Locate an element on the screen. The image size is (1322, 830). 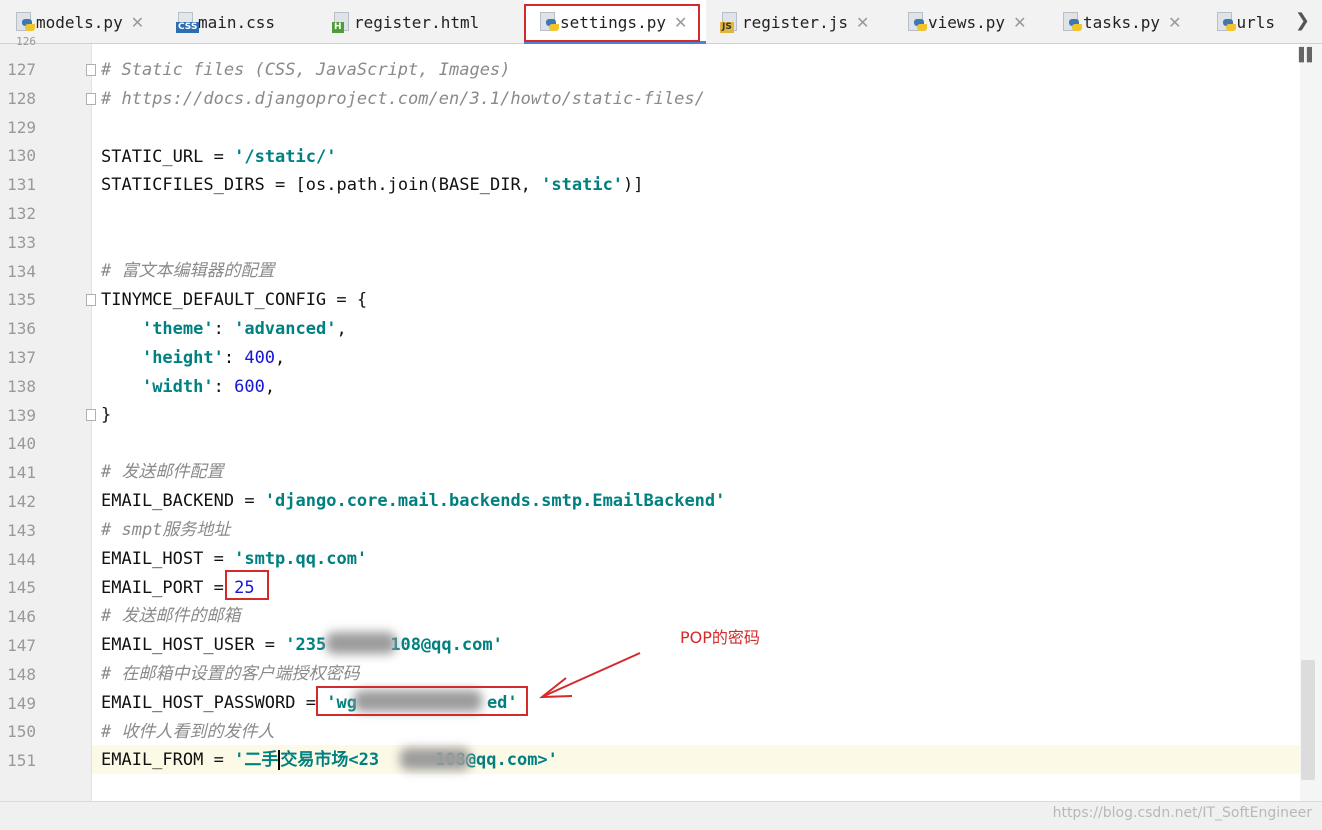
line-number: 150 is located at coordinates (21, 732).